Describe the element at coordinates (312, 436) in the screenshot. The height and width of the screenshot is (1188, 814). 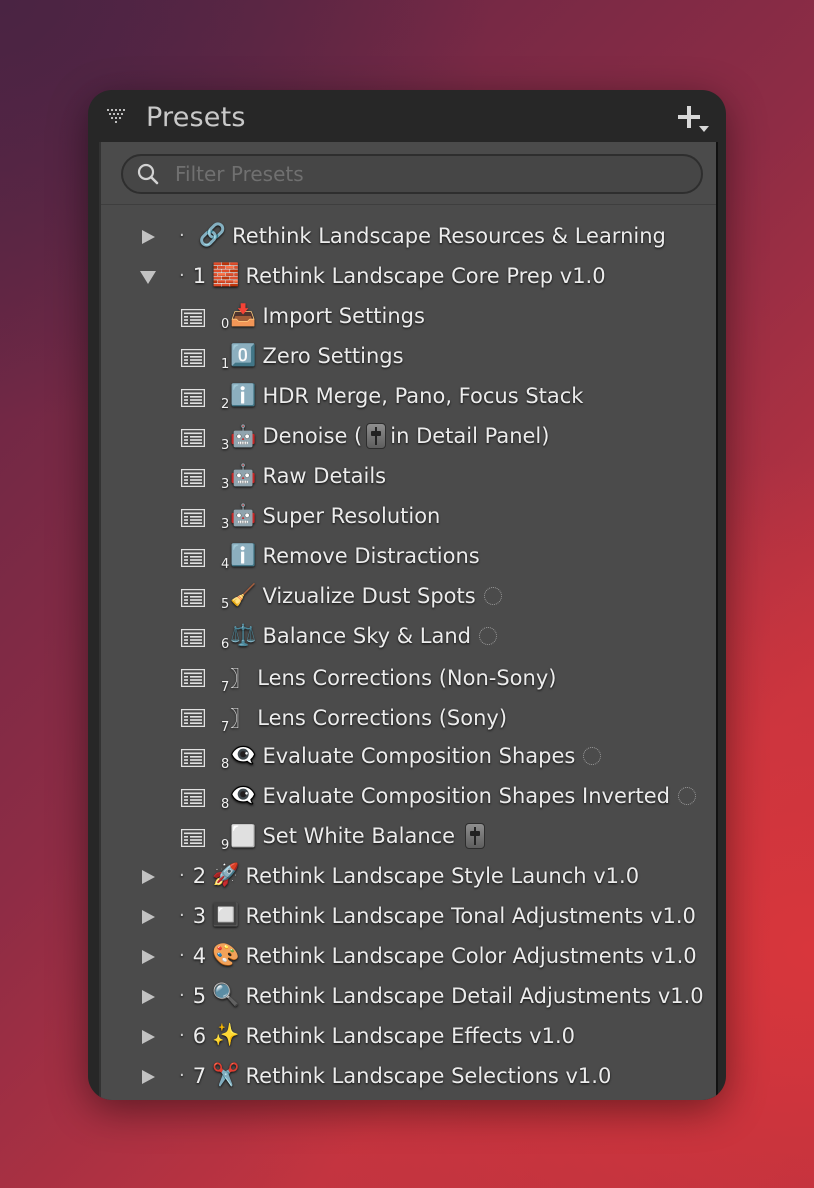
I see `preset-label-before: Denoise (` at that location.